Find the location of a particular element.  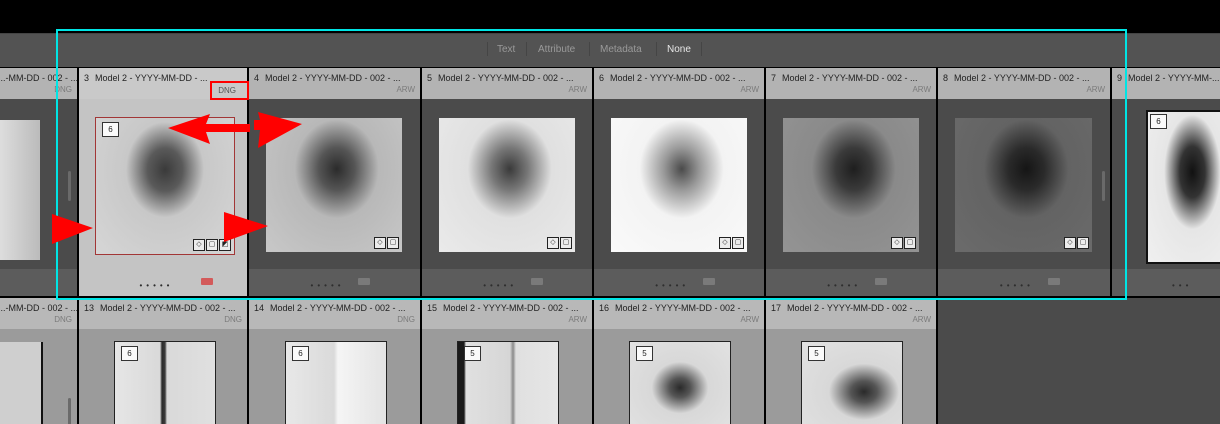

arrow-left-icon is located at coordinates (209, 129).